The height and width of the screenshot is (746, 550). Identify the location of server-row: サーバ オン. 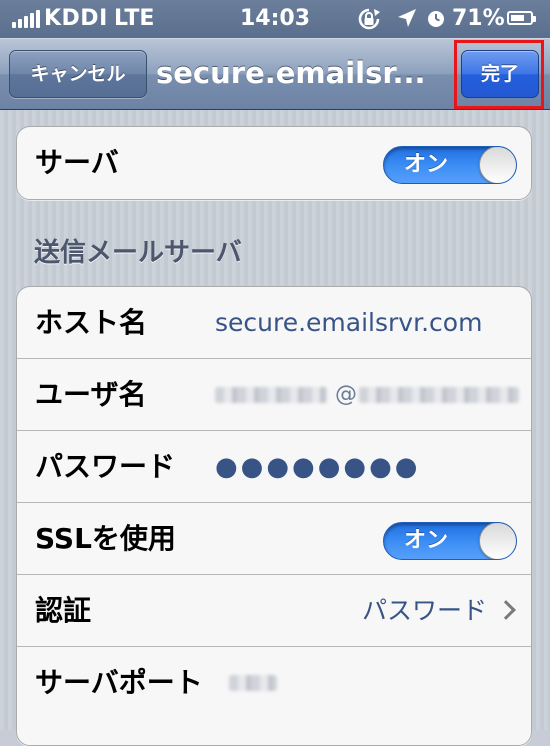
(274, 163).